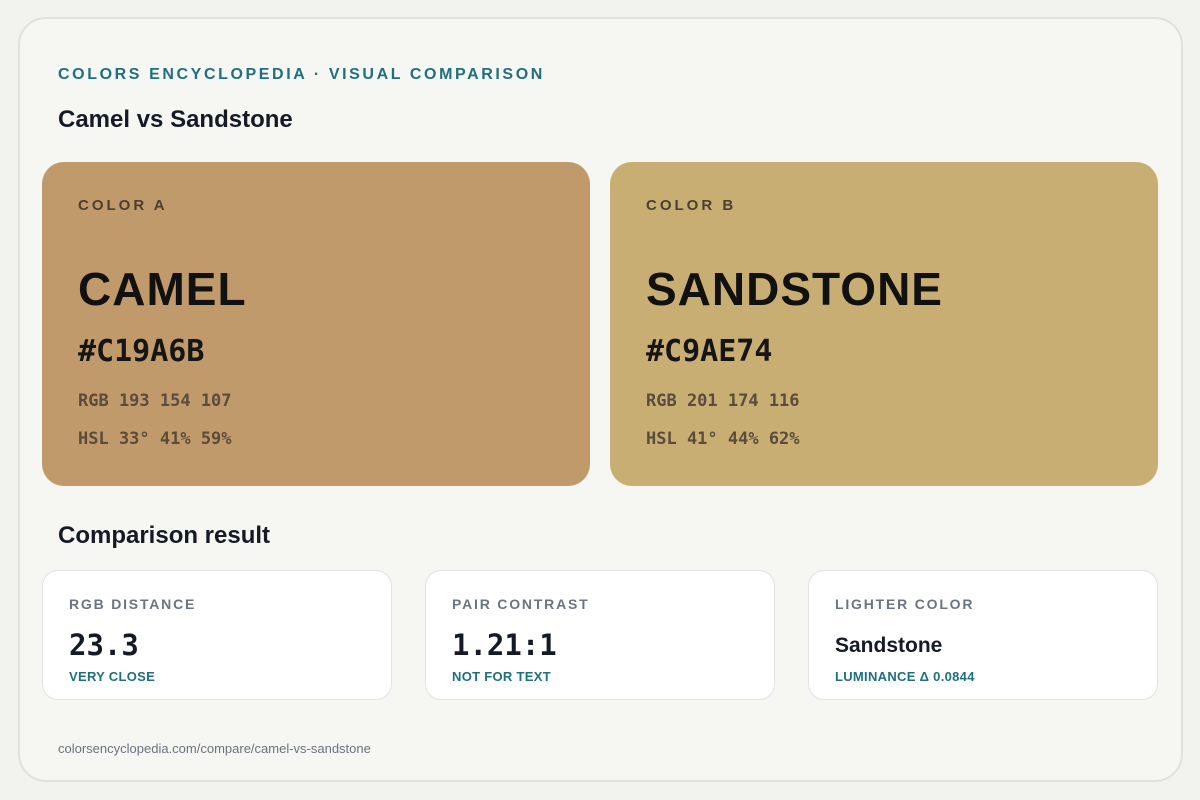  I want to click on metric-verdict: LUMINANCE Δ 0.0844, so click(905, 676).